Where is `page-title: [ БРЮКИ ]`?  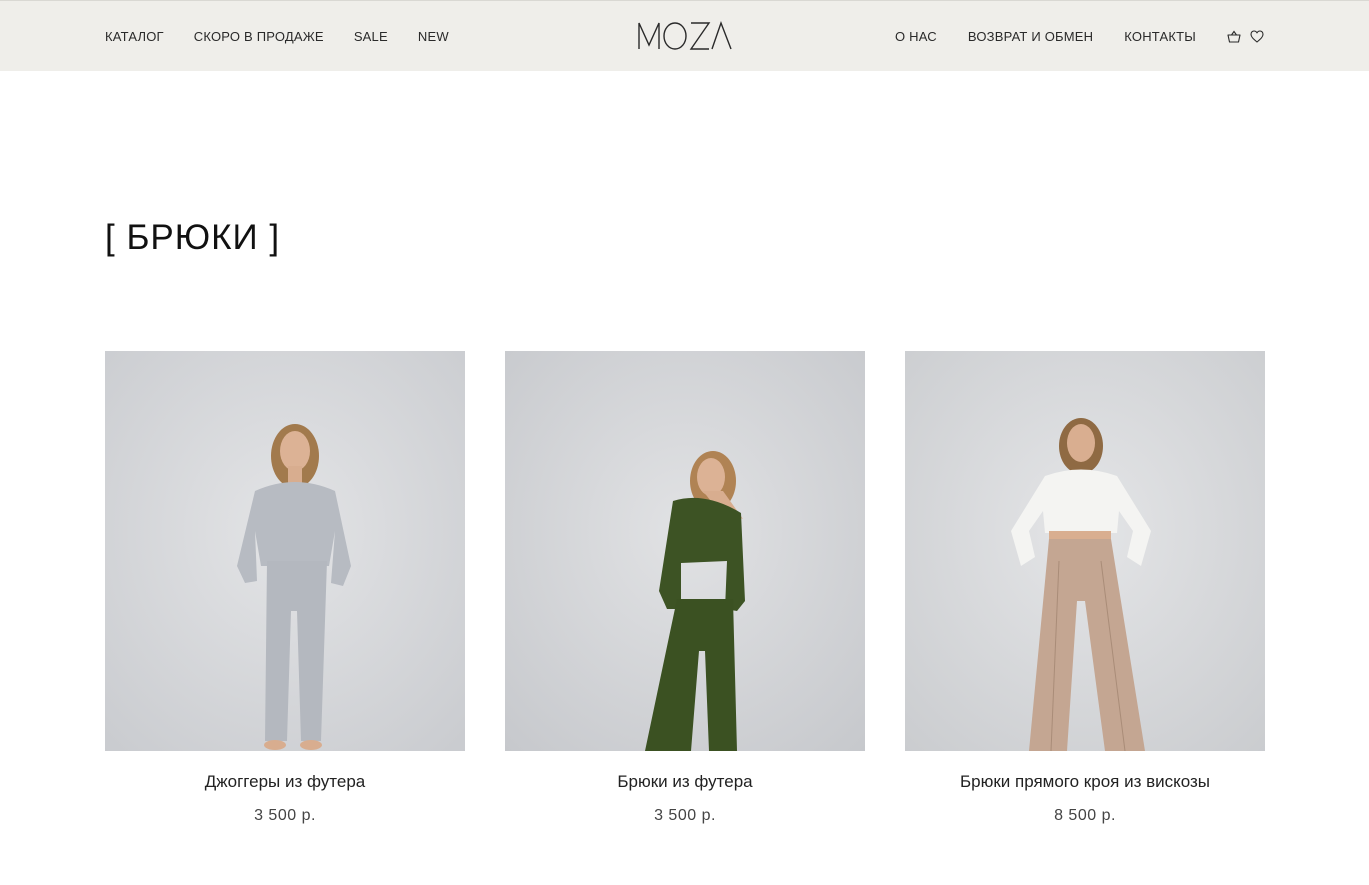 page-title: [ БРЮКИ ] is located at coordinates (193, 237).